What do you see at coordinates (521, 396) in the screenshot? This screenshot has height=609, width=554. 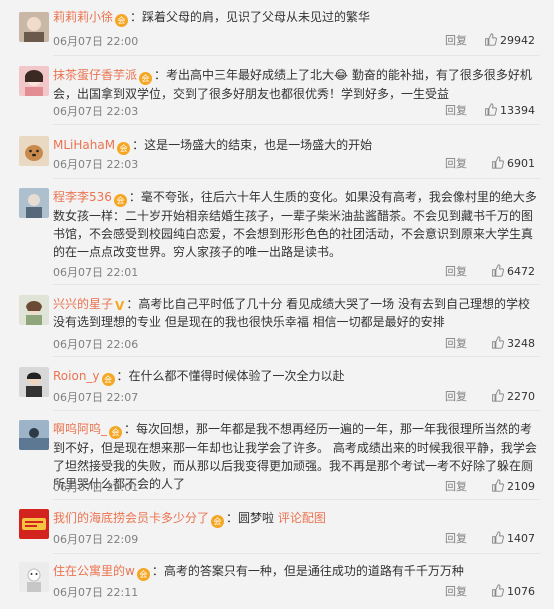 I see `like-count: 2270` at bounding box center [521, 396].